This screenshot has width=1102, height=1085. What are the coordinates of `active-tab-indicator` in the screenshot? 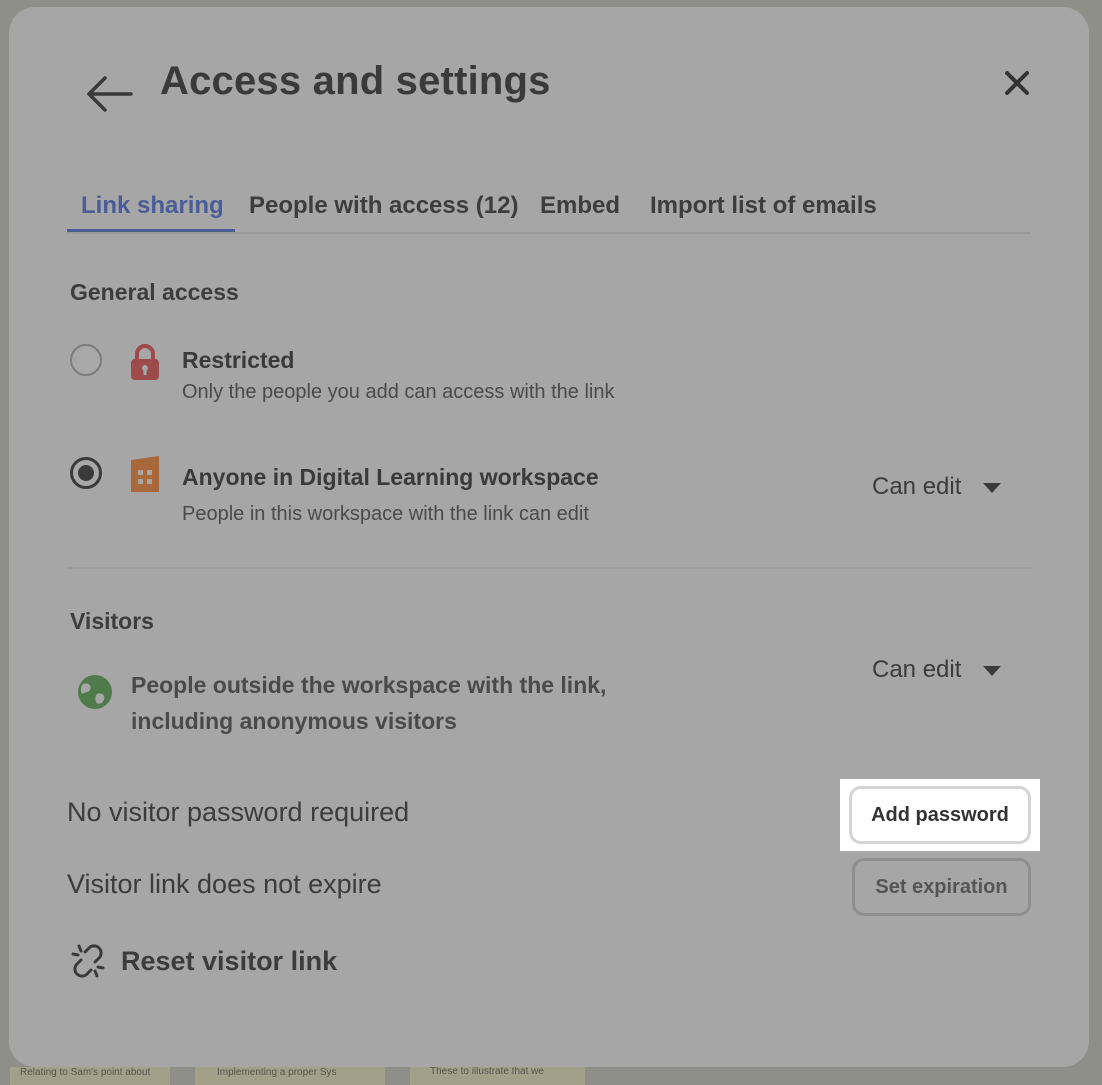 It's located at (151, 230).